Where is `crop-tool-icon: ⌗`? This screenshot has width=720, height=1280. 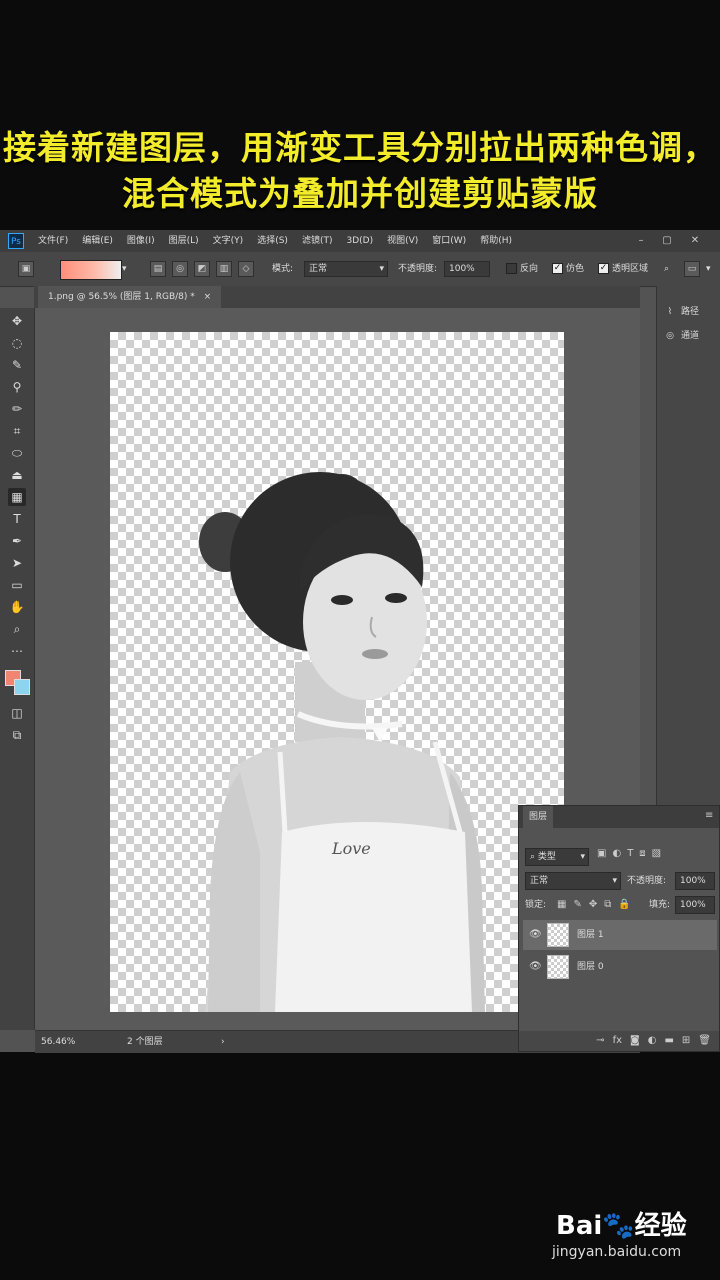
crop-tool-icon: ⌗ is located at coordinates (17, 431).